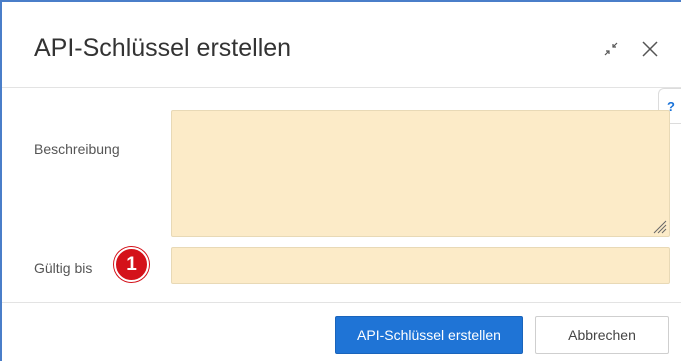  What do you see at coordinates (659, 226) in the screenshot?
I see `resize-grip-icon` at bounding box center [659, 226].